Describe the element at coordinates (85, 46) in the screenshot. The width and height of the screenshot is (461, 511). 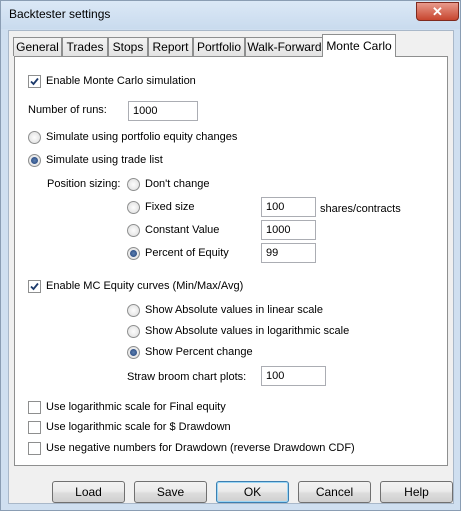
I see `tab-trades: Trades` at that location.